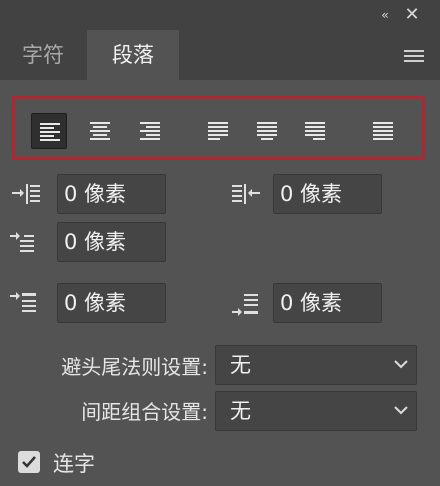 The image size is (440, 486). What do you see at coordinates (246, 304) in the screenshot?
I see `space-after-icon` at bounding box center [246, 304].